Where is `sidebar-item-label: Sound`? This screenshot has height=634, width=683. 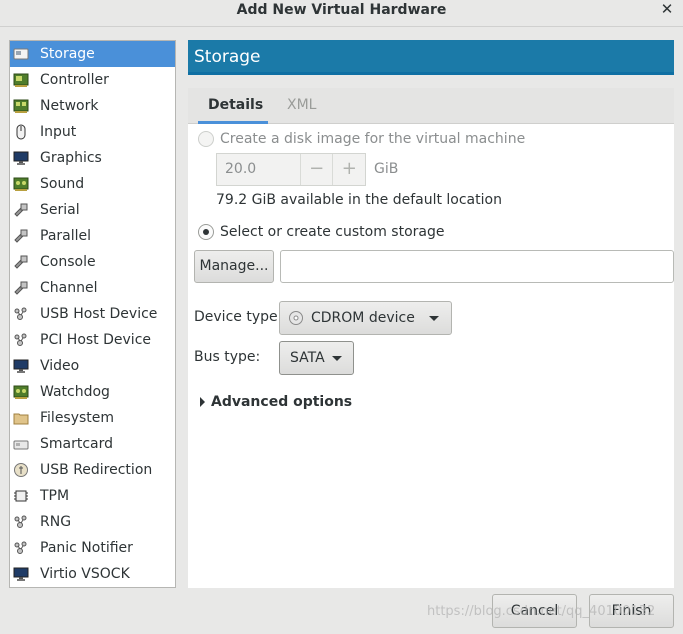
sidebar-item-label: Sound is located at coordinates (62, 184).